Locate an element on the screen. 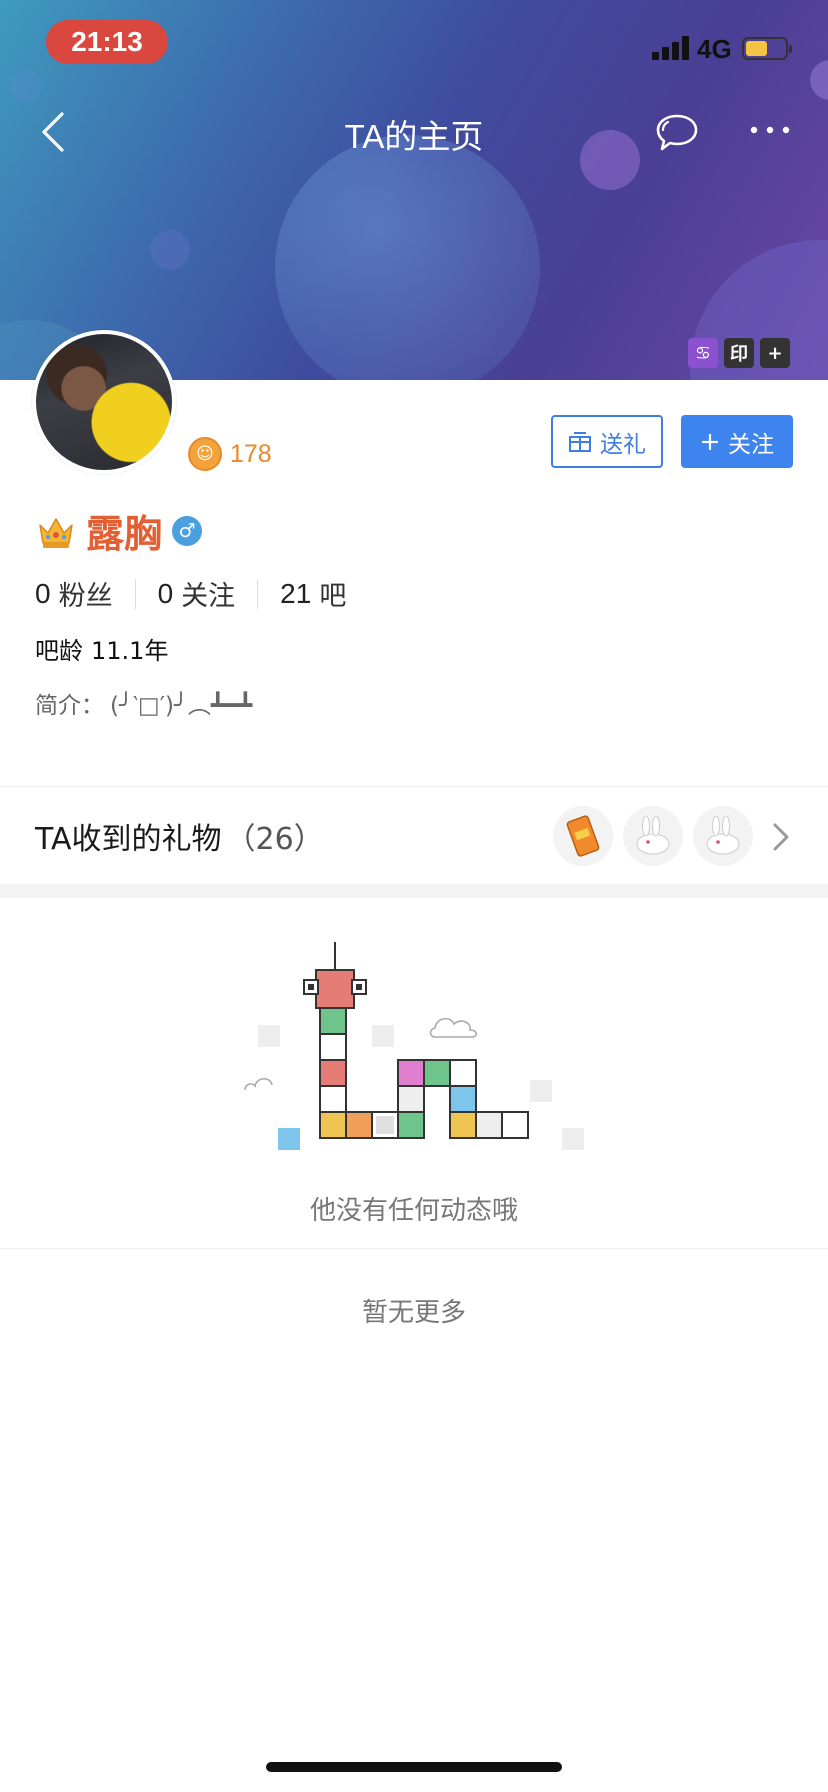 The width and height of the screenshot is (828, 1792). username: 露胸 is located at coordinates (124, 534).